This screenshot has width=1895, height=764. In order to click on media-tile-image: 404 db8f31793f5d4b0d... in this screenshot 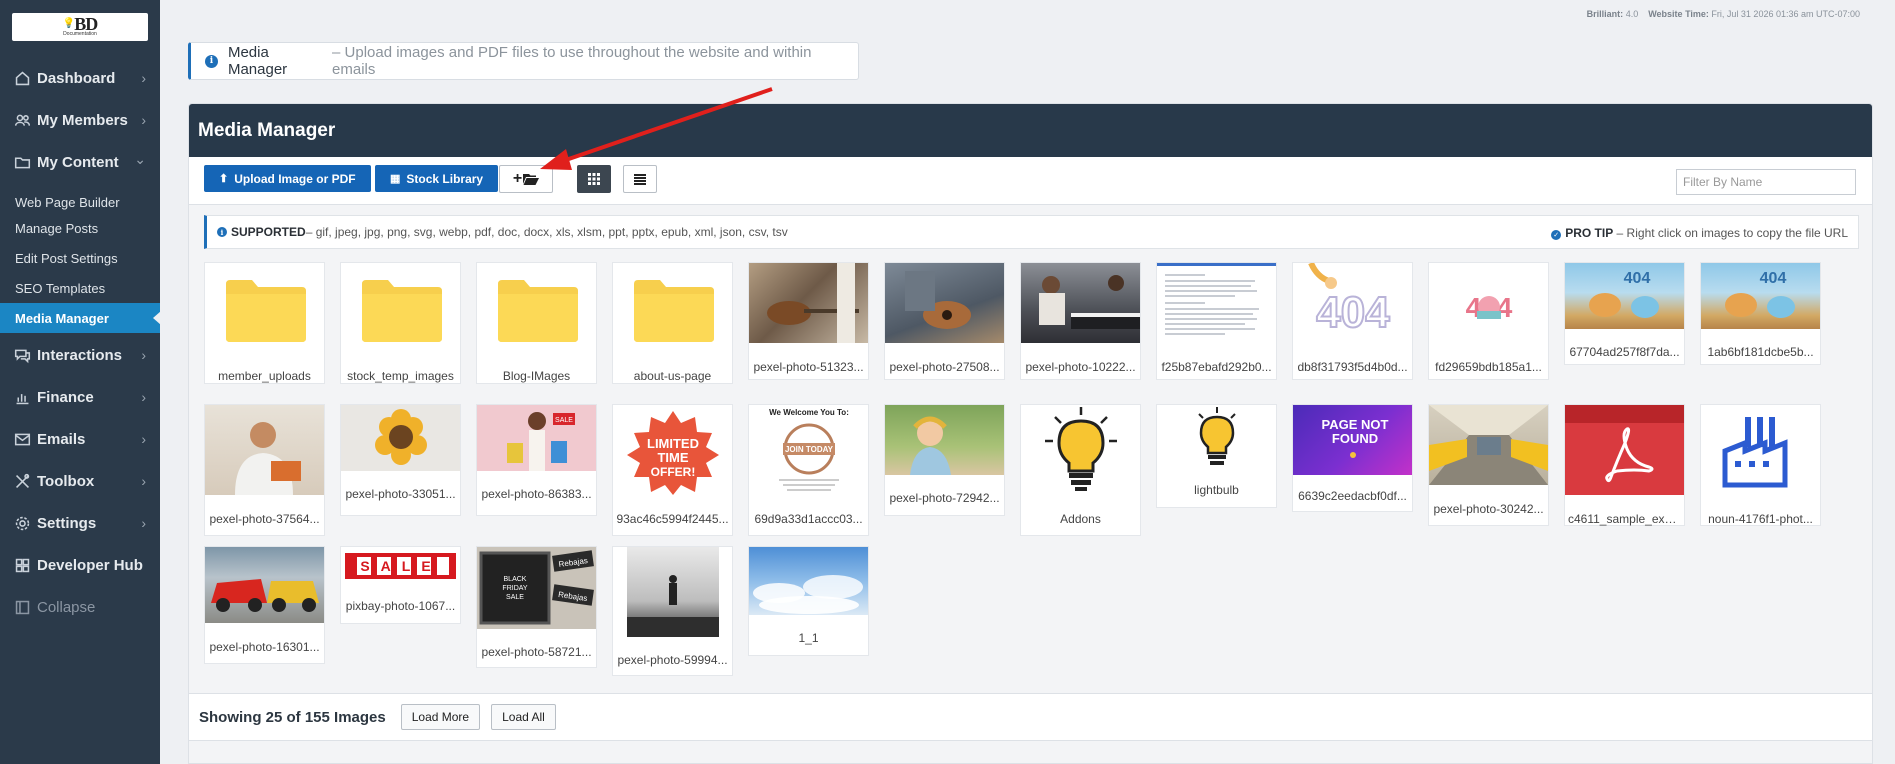, I will do `click(1352, 321)`.